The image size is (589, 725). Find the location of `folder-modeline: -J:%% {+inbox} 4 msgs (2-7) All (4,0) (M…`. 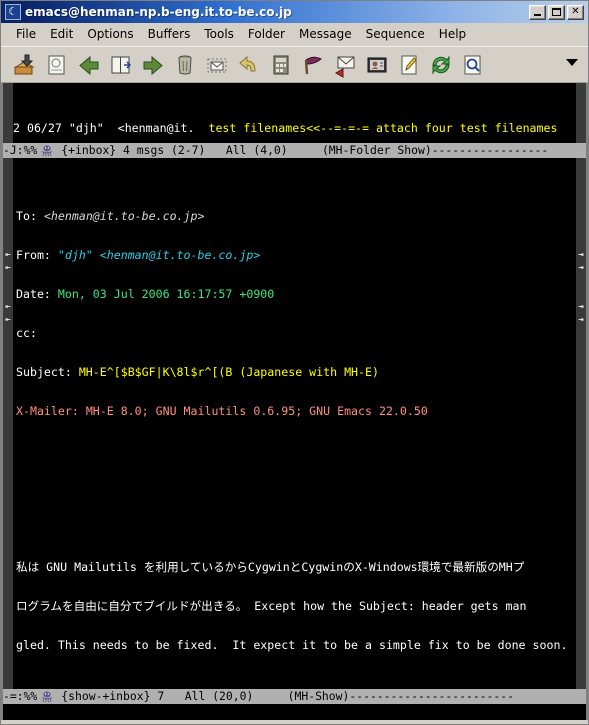

folder-modeline: -J:%% {+inbox} 4 msgs (2-7) All (4,0) (M… is located at coordinates (294, 150).